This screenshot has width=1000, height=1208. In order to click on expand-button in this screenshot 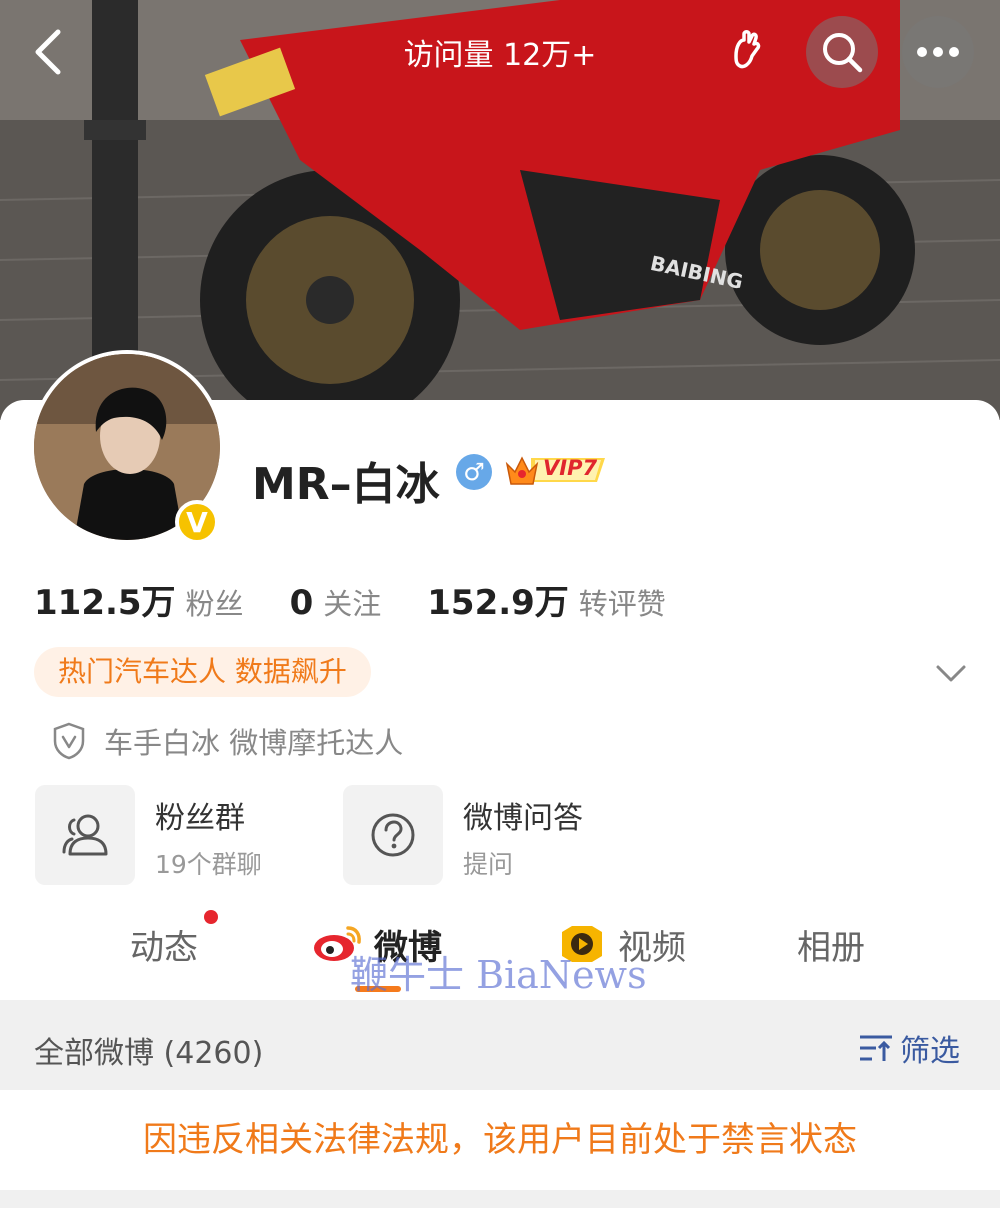, I will do `click(951, 673)`.